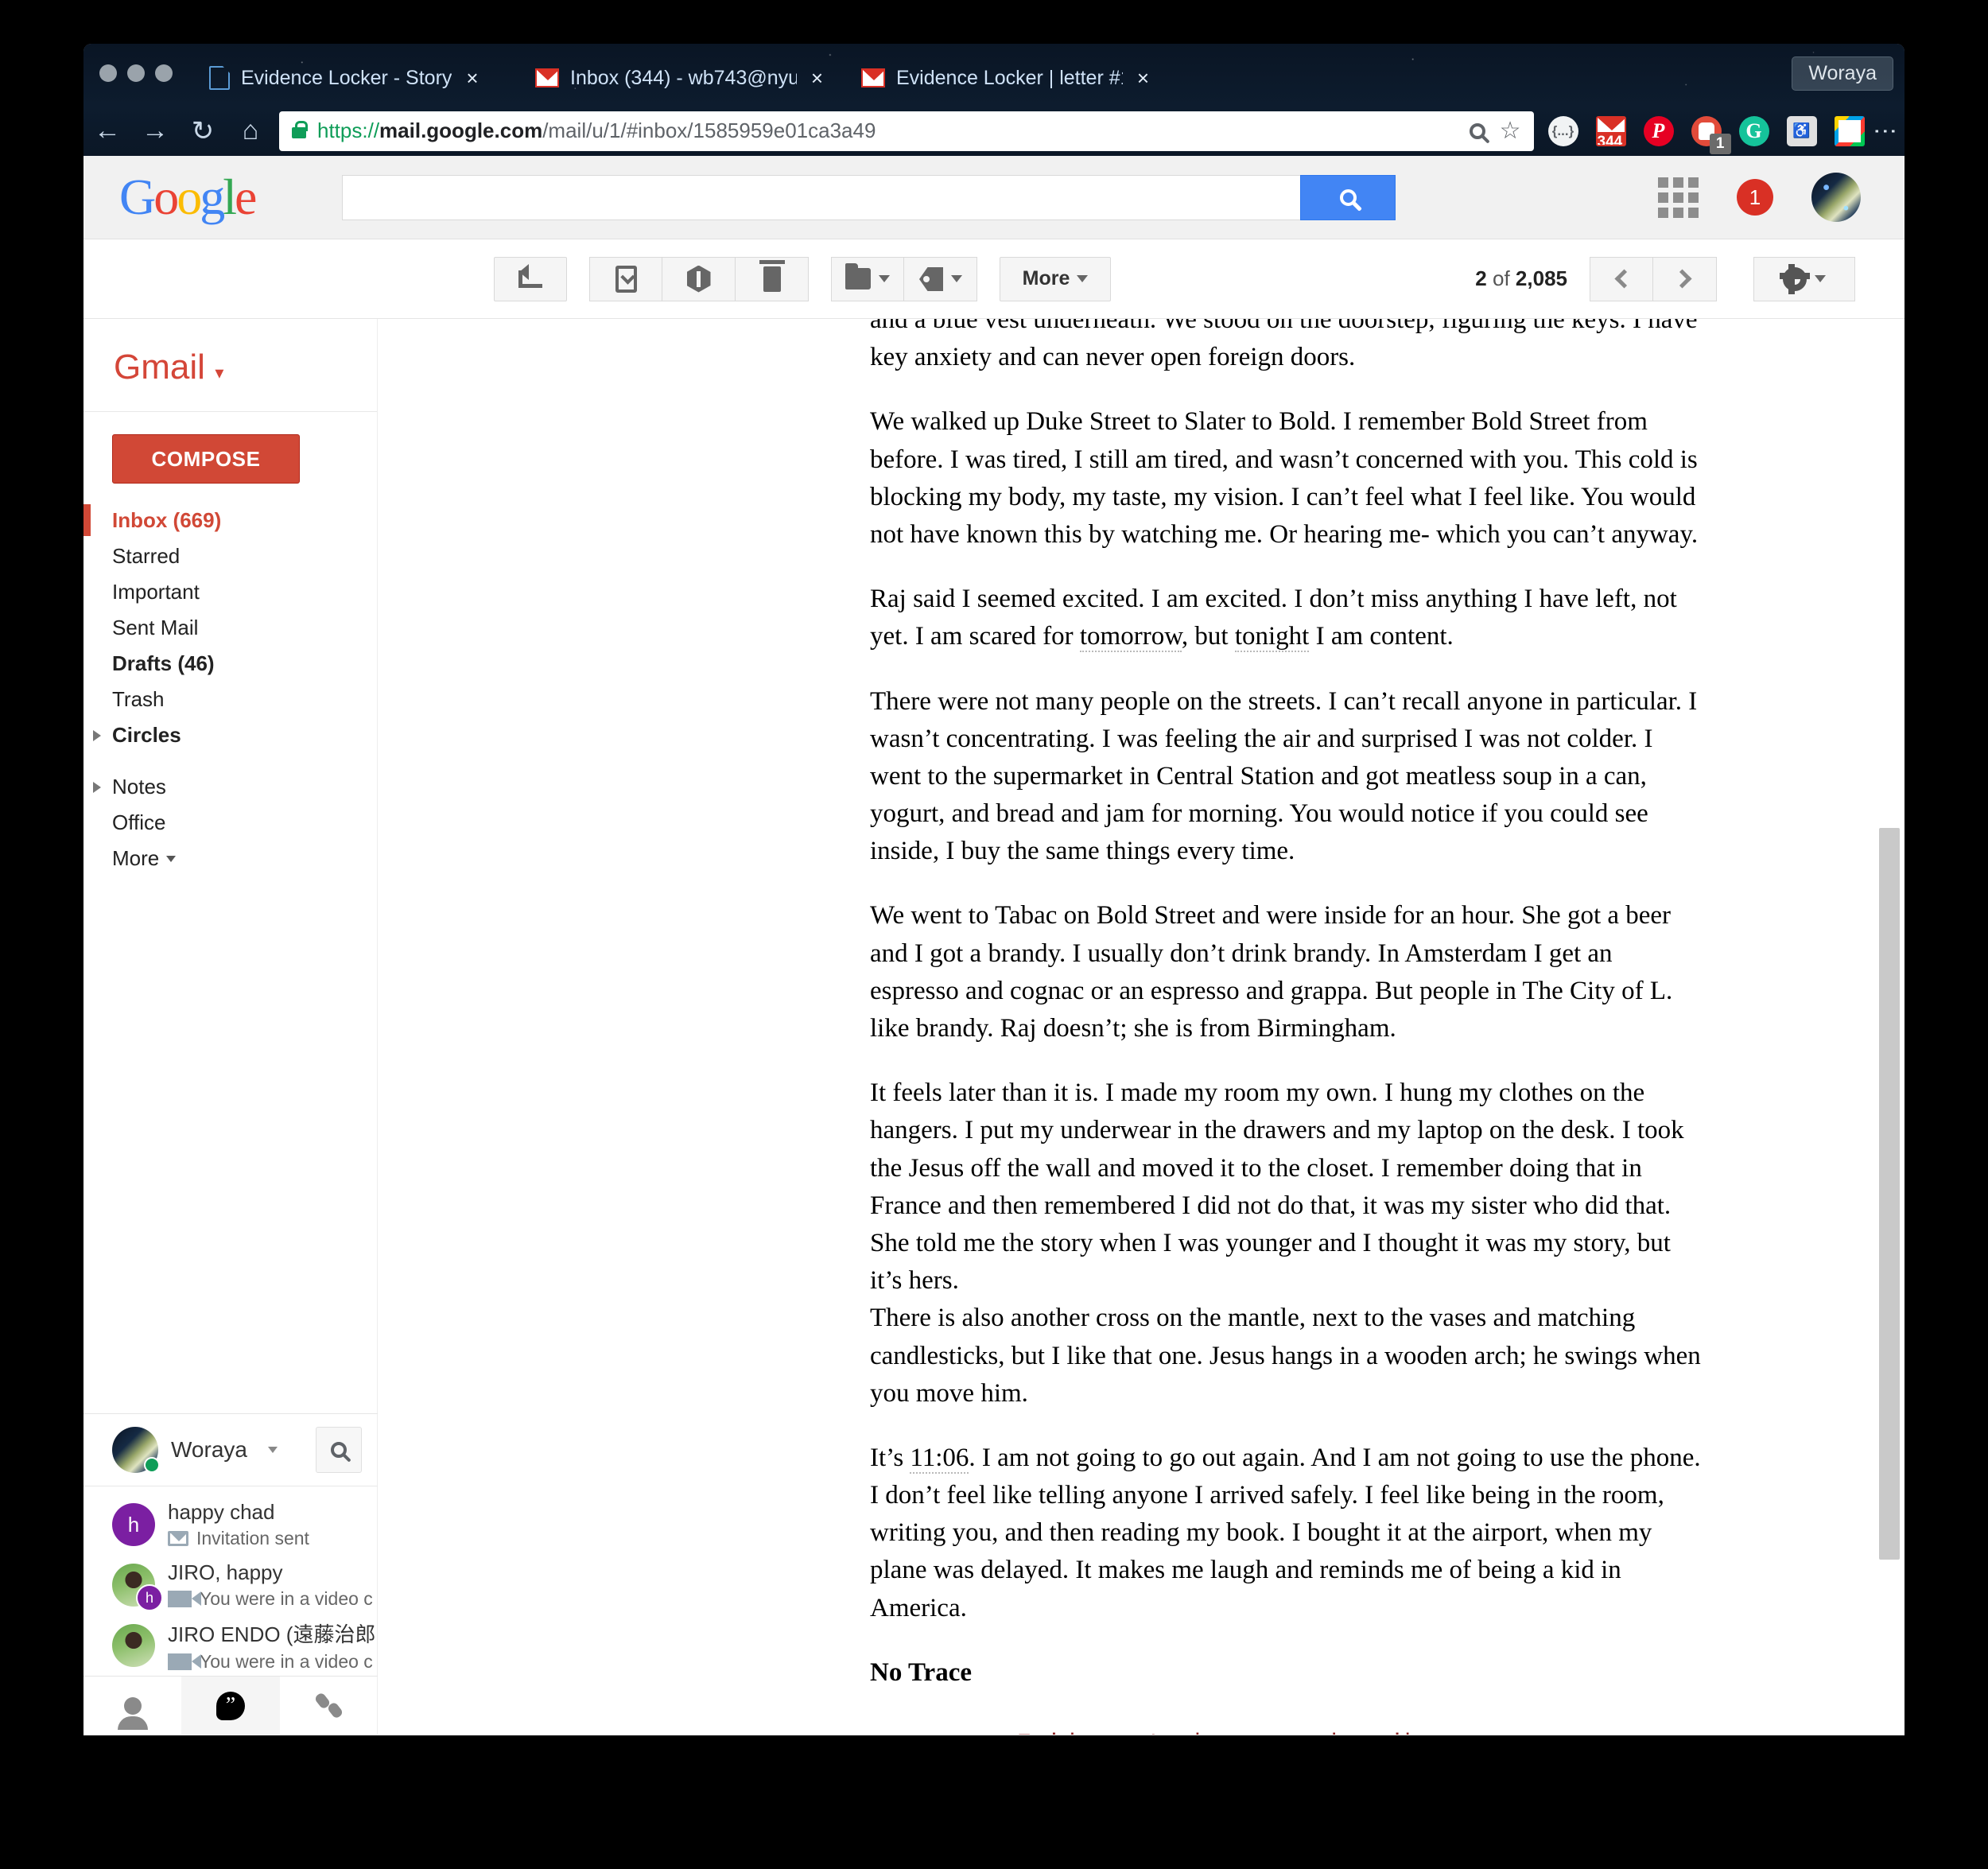 The width and height of the screenshot is (1988, 1869). Describe the element at coordinates (230, 1449) in the screenshot. I see `hangouts-account-row: Woraya` at that location.